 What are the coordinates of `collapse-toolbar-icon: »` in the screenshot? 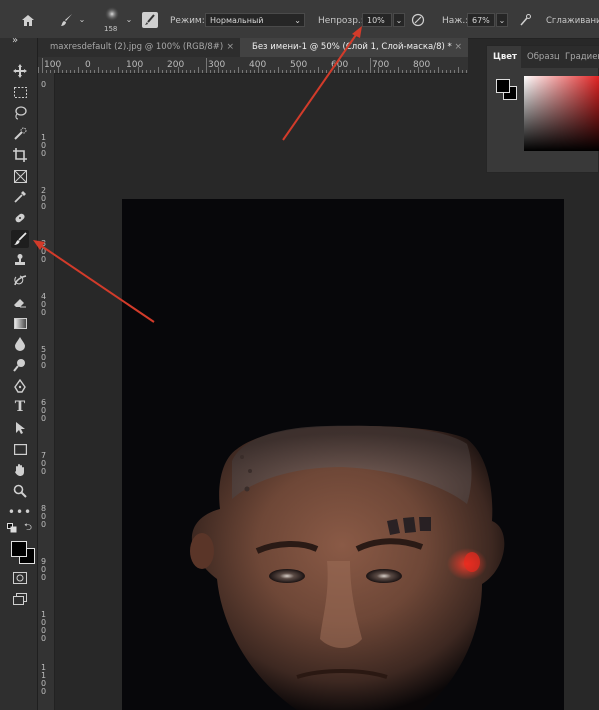 It's located at (15, 40).